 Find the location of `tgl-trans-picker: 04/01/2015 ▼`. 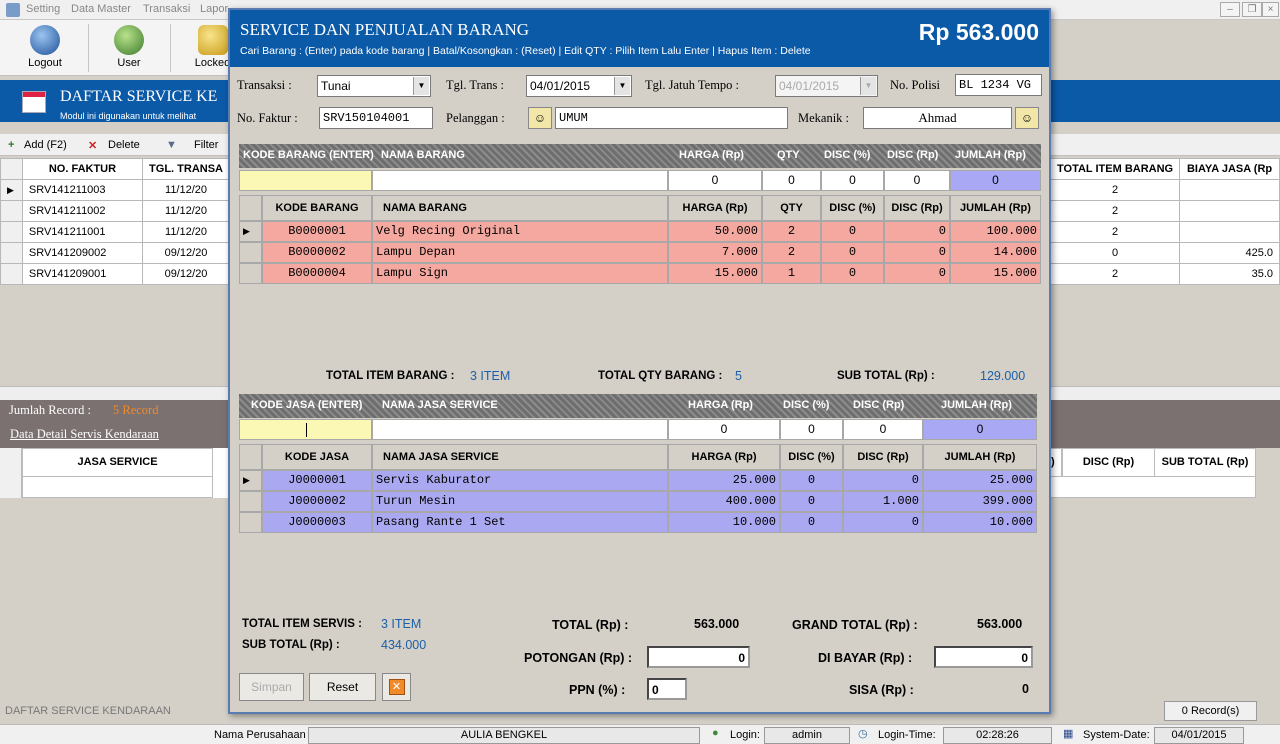

tgl-trans-picker: 04/01/2015 ▼ is located at coordinates (579, 86).